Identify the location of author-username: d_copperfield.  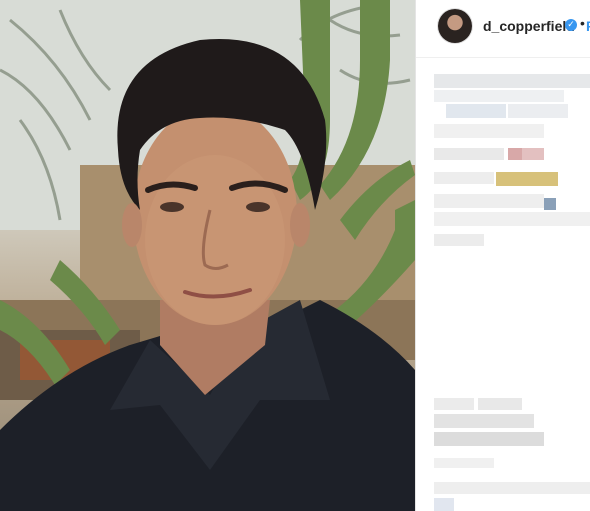
(529, 26).